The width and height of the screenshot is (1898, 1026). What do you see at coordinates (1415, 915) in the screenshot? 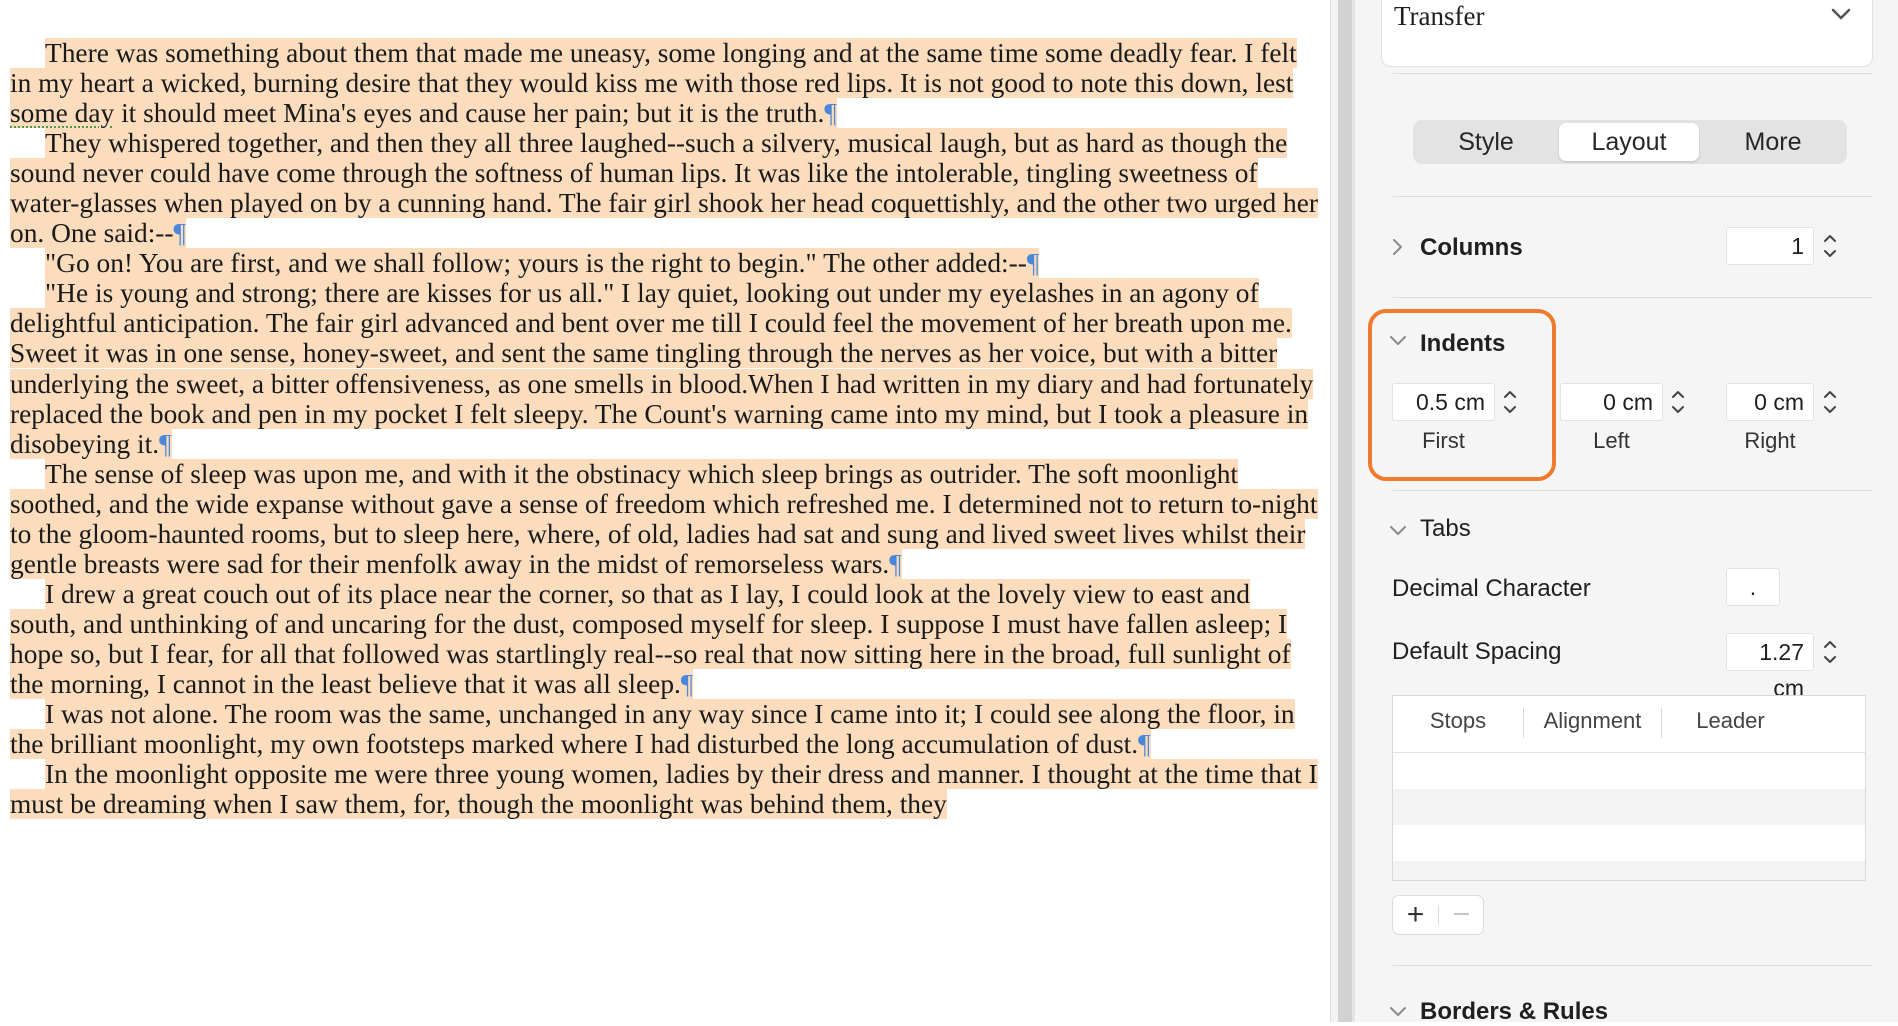
I see `add-tab-stop-button: +` at bounding box center [1415, 915].